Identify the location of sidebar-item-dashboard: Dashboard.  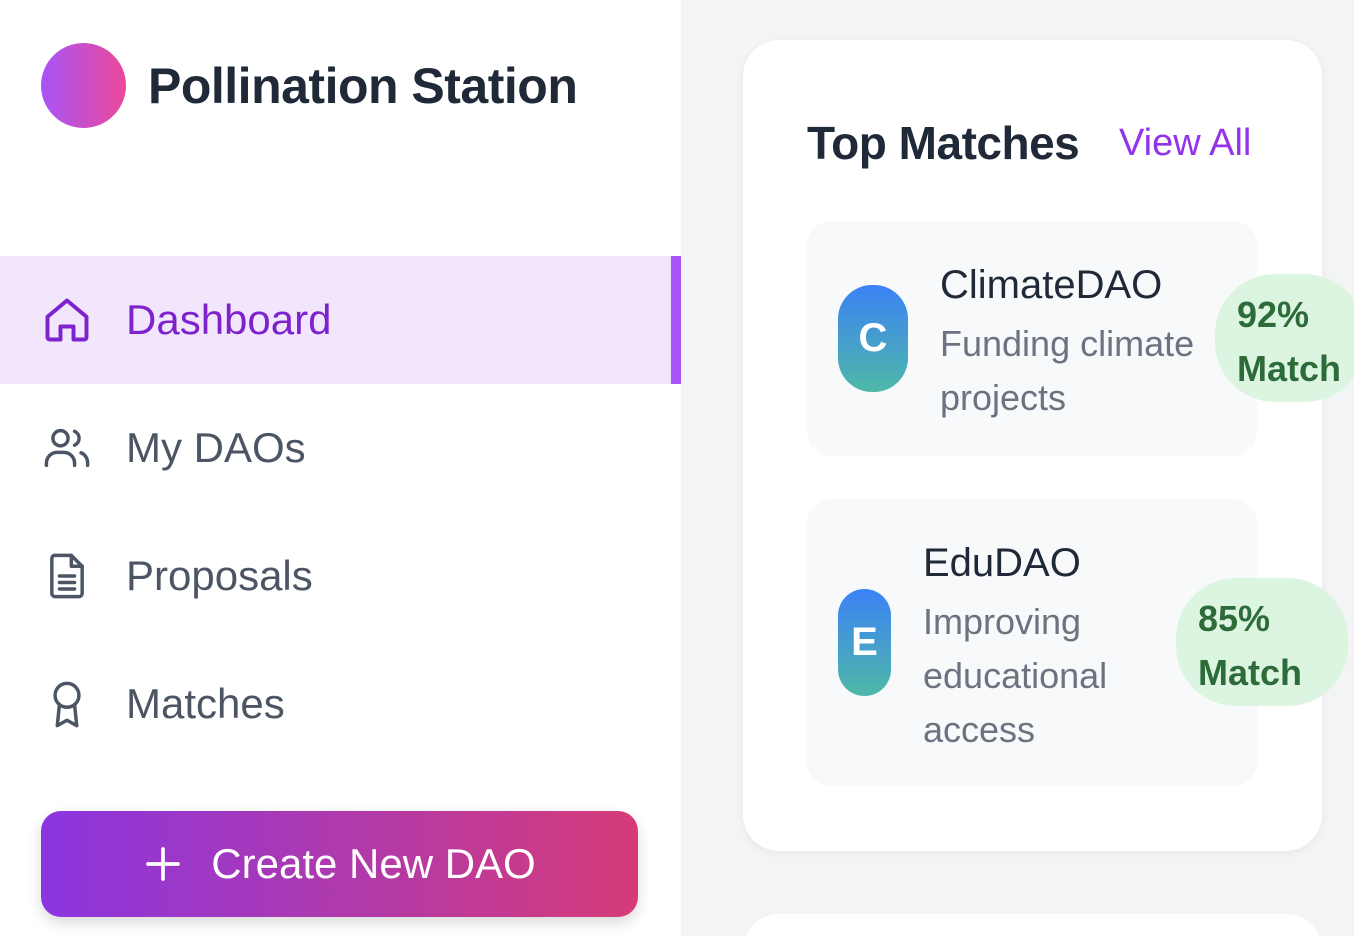
(340, 320).